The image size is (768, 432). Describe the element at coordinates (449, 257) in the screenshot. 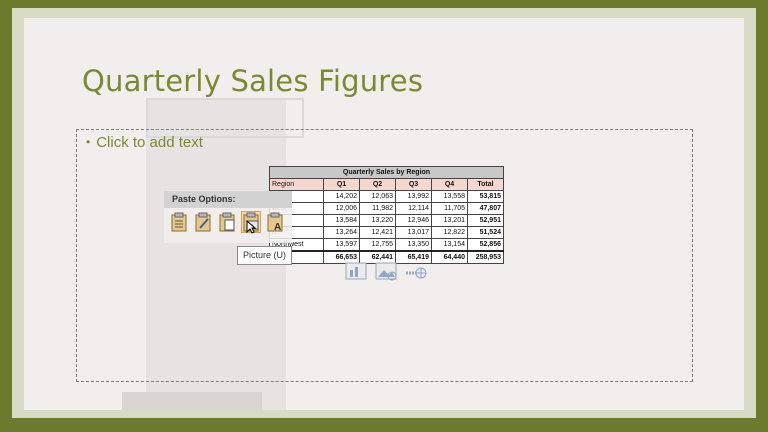

I see `table-cell: 64,440` at that location.